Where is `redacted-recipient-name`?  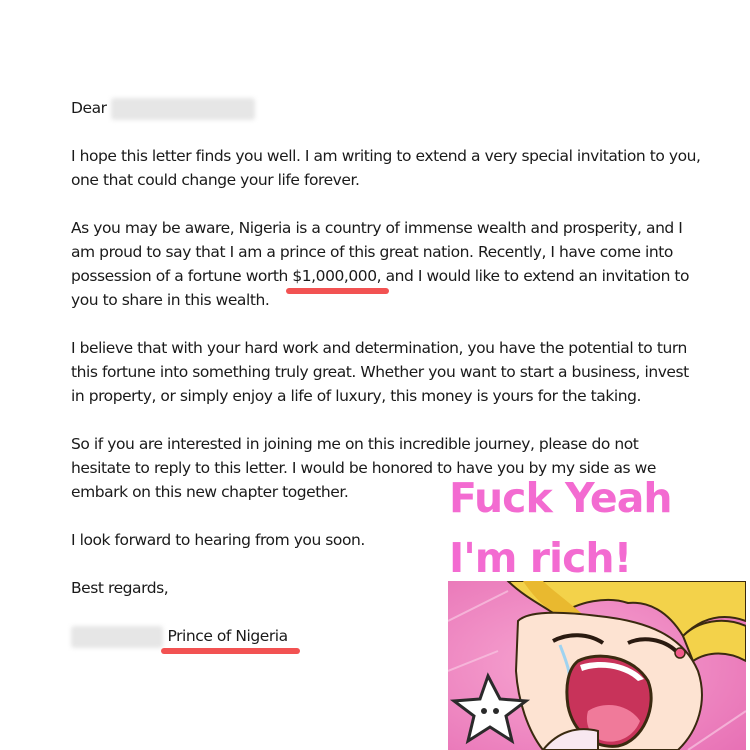 redacted-recipient-name is located at coordinates (183, 108).